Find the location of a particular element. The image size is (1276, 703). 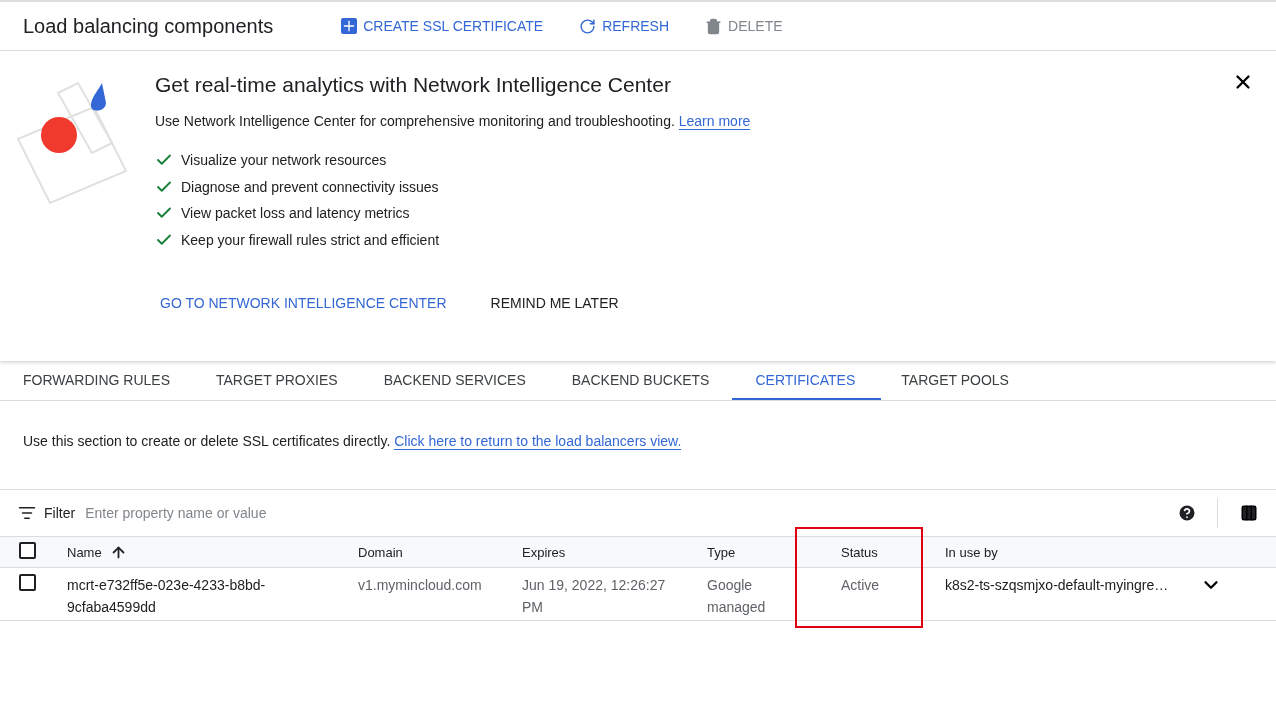

table-cell-text: Google managed is located at coordinates (736, 596).